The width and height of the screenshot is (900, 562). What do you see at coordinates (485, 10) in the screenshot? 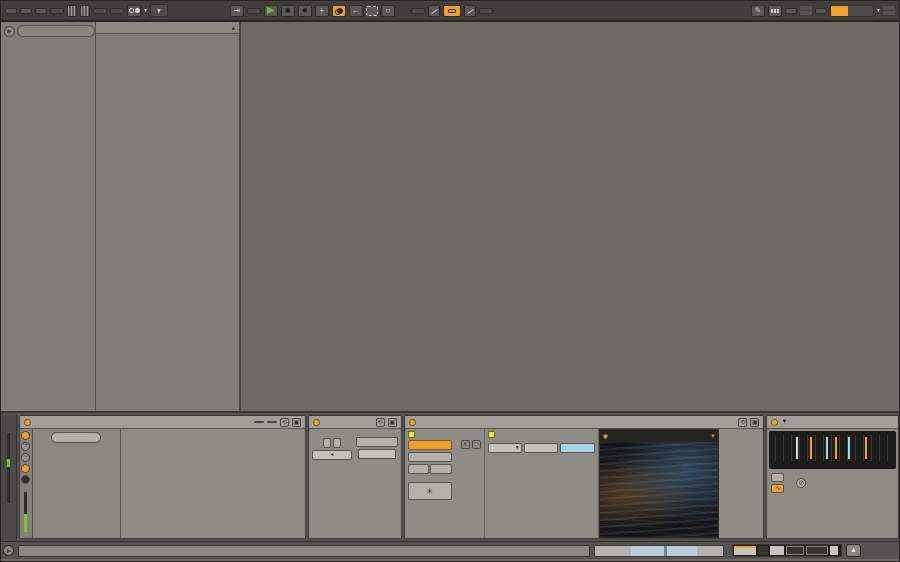
I see `loop-length-field` at bounding box center [485, 10].